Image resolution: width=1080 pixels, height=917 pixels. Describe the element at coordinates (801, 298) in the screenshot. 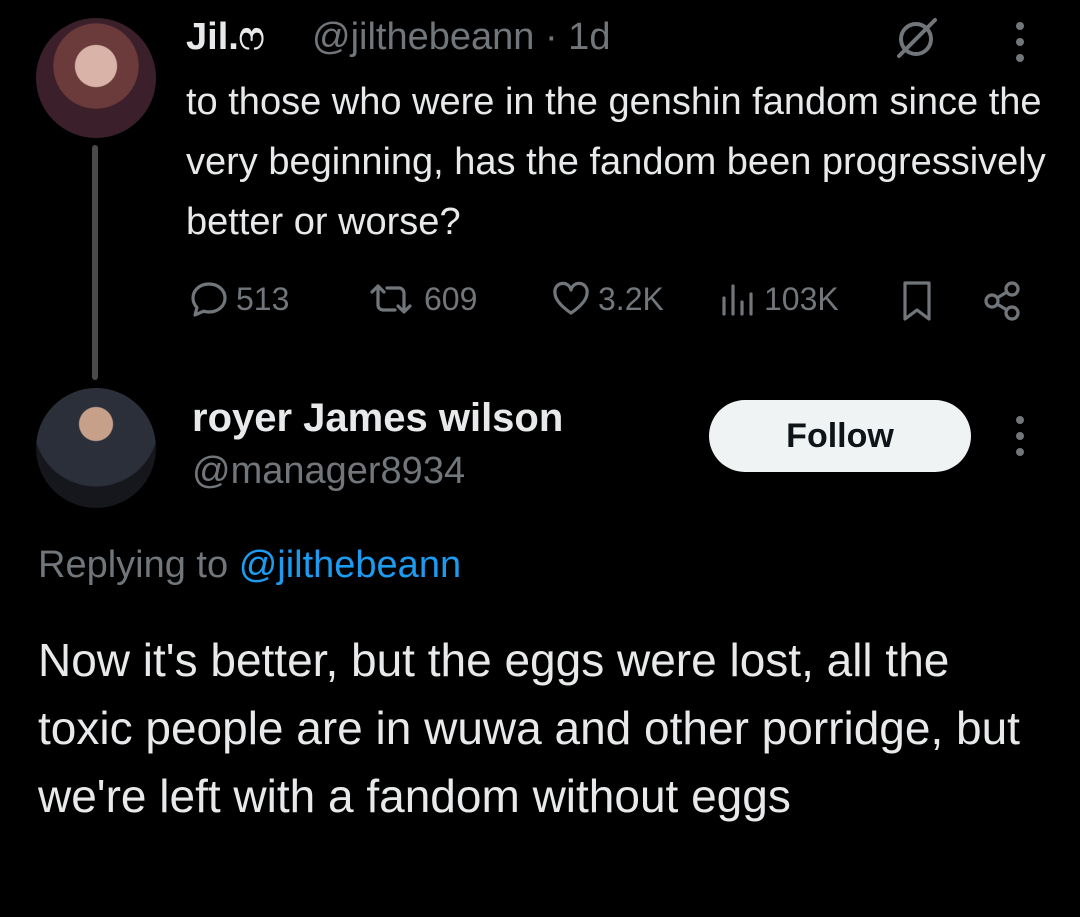

I see `views-count: 103K` at that location.